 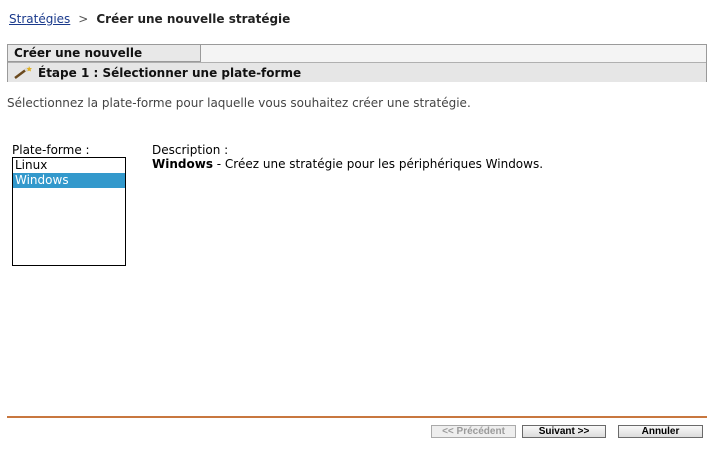 I want to click on previous-button: << Précédent, so click(x=473, y=431).